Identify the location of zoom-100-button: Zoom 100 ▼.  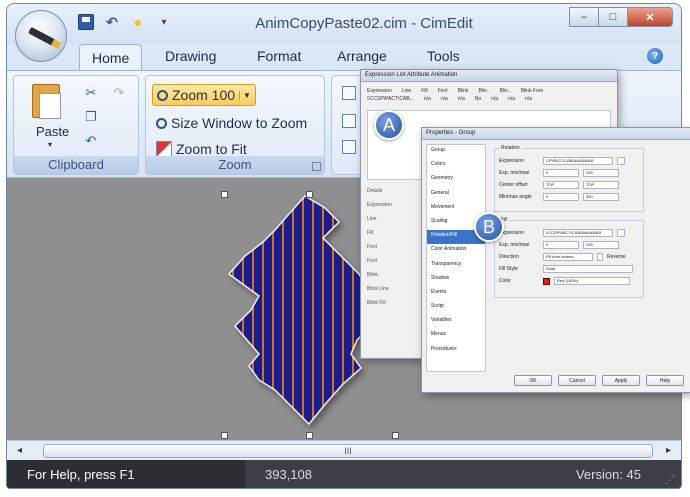
(204, 95).